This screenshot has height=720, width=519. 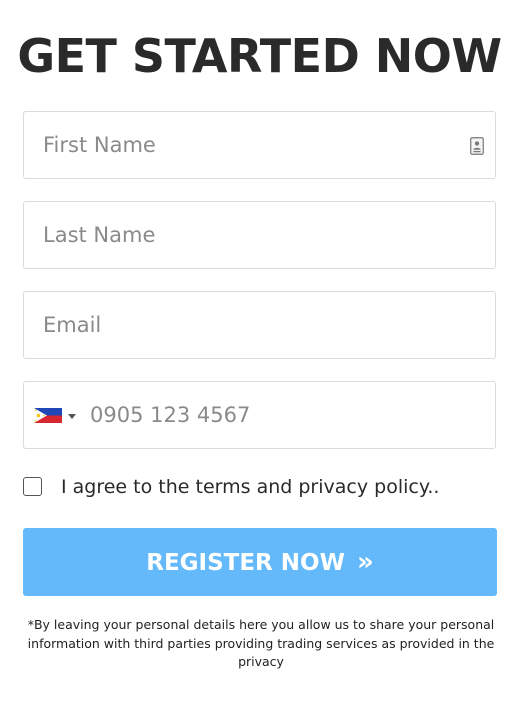 I want to click on double-chevron-right-icon: », so click(x=365, y=562).